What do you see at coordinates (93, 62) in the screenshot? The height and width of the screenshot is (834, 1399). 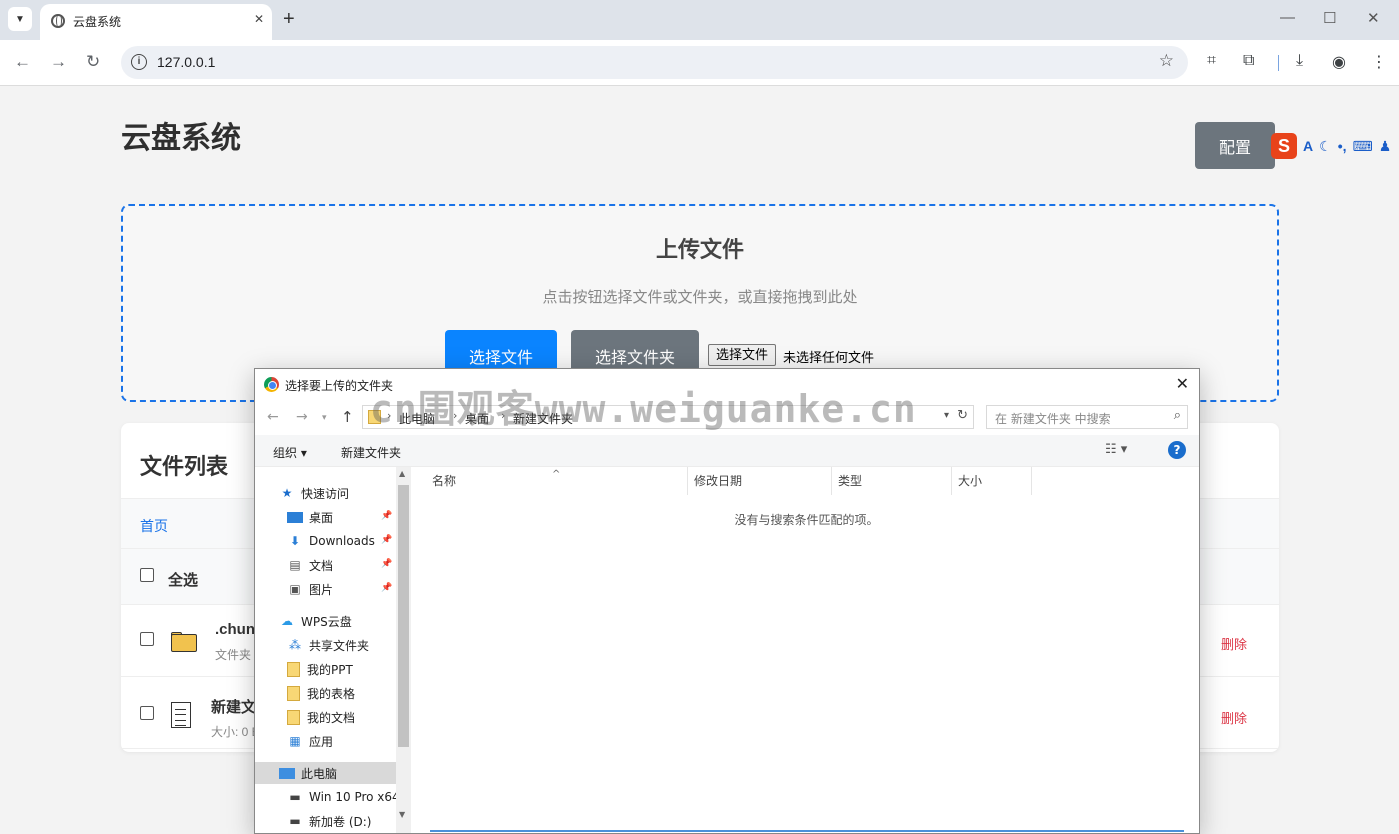 I see `reload-icon: ↻` at bounding box center [93, 62].